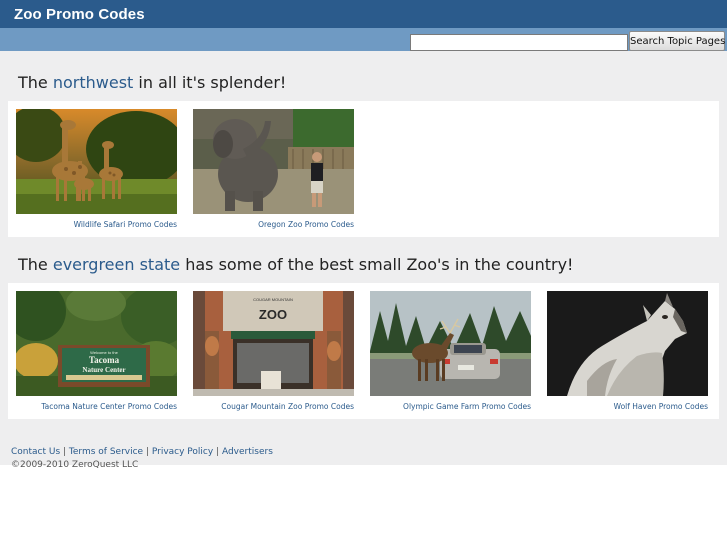 The image size is (727, 545). I want to click on northwest-link: northwest, so click(93, 82).